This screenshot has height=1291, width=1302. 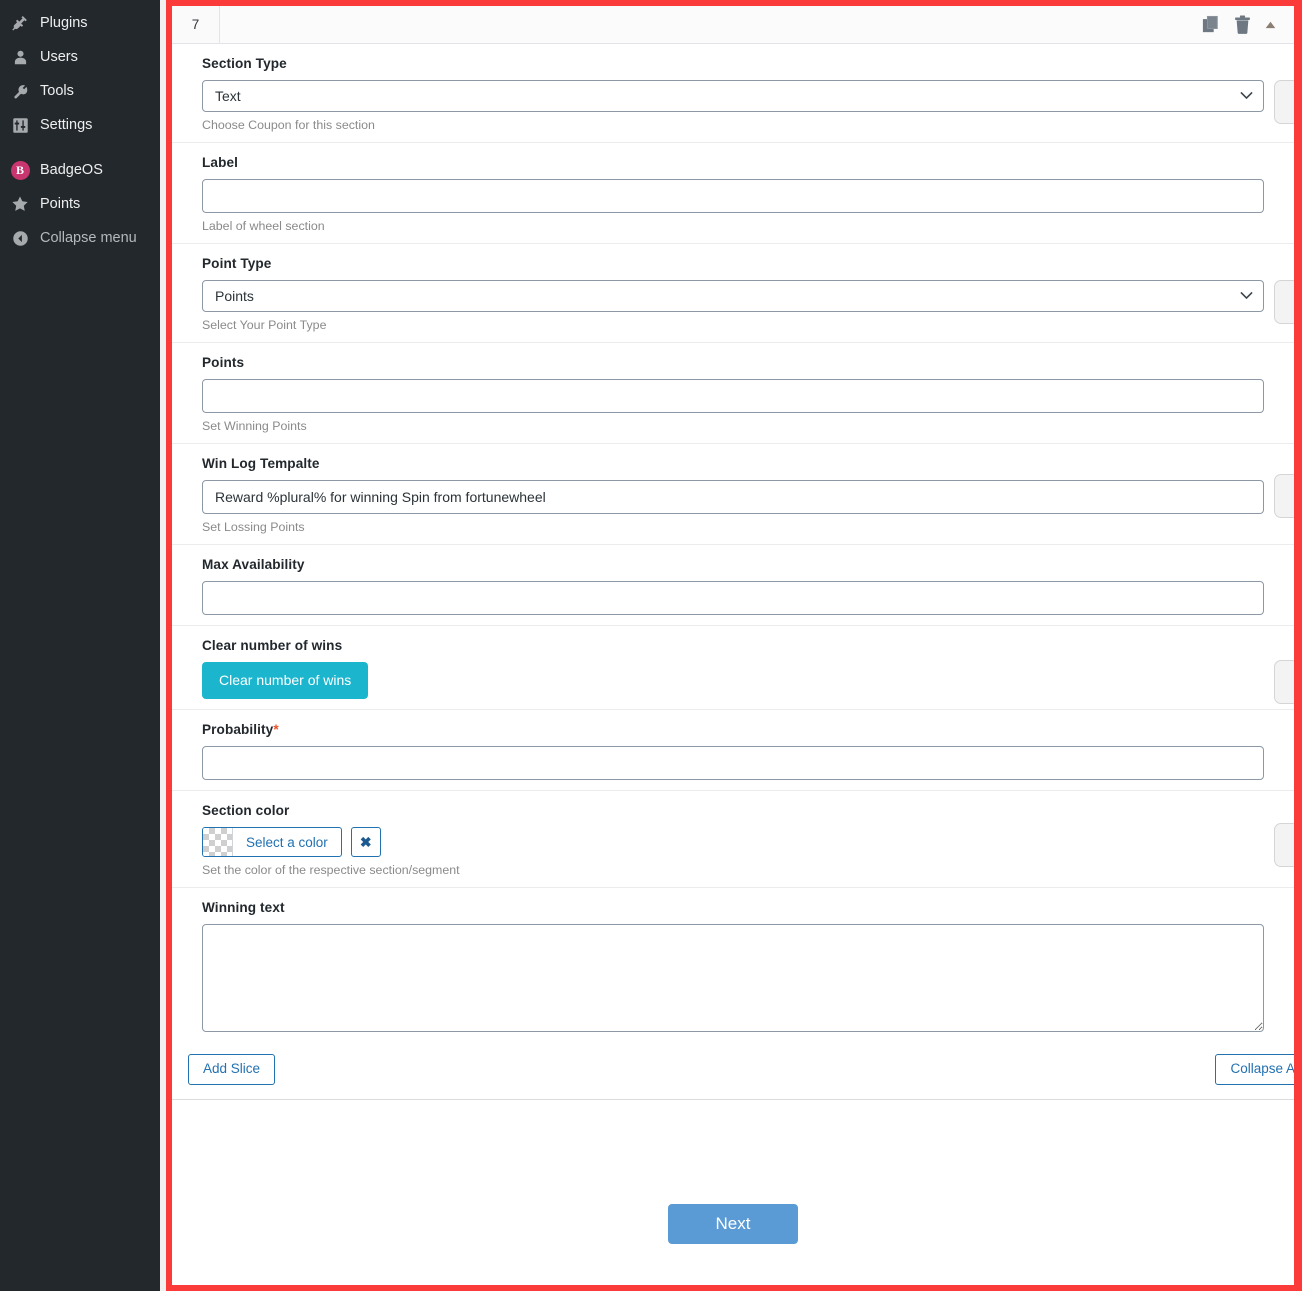 I want to click on field-description: Set Lossing Points, so click(x=253, y=527).